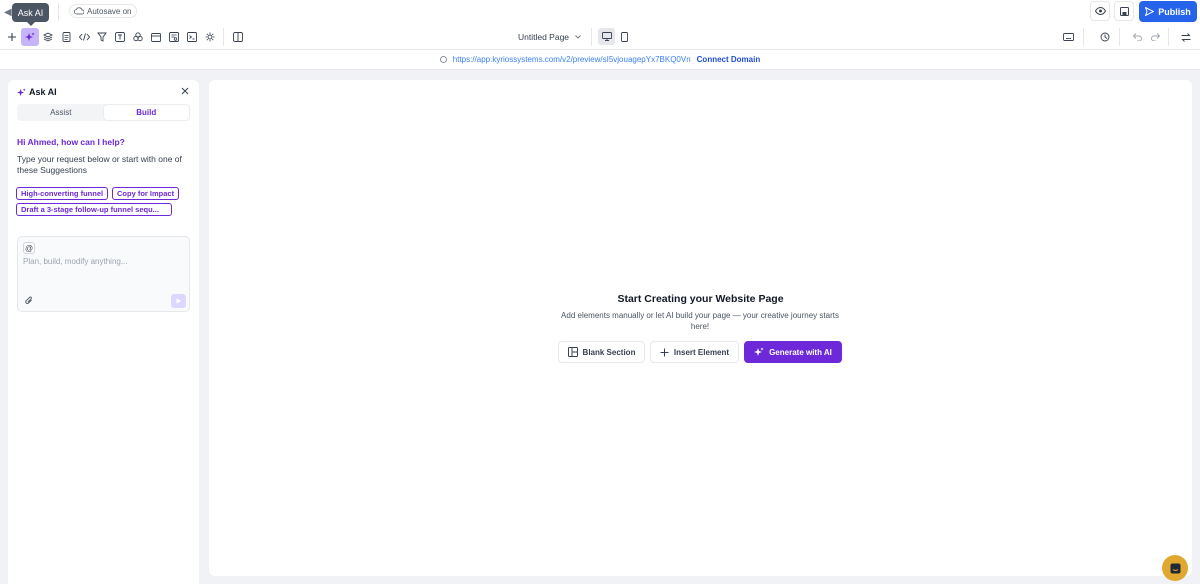 Image resolution: width=1200 pixels, height=584 pixels. I want to click on page-selector: Untitled Page, so click(548, 37).